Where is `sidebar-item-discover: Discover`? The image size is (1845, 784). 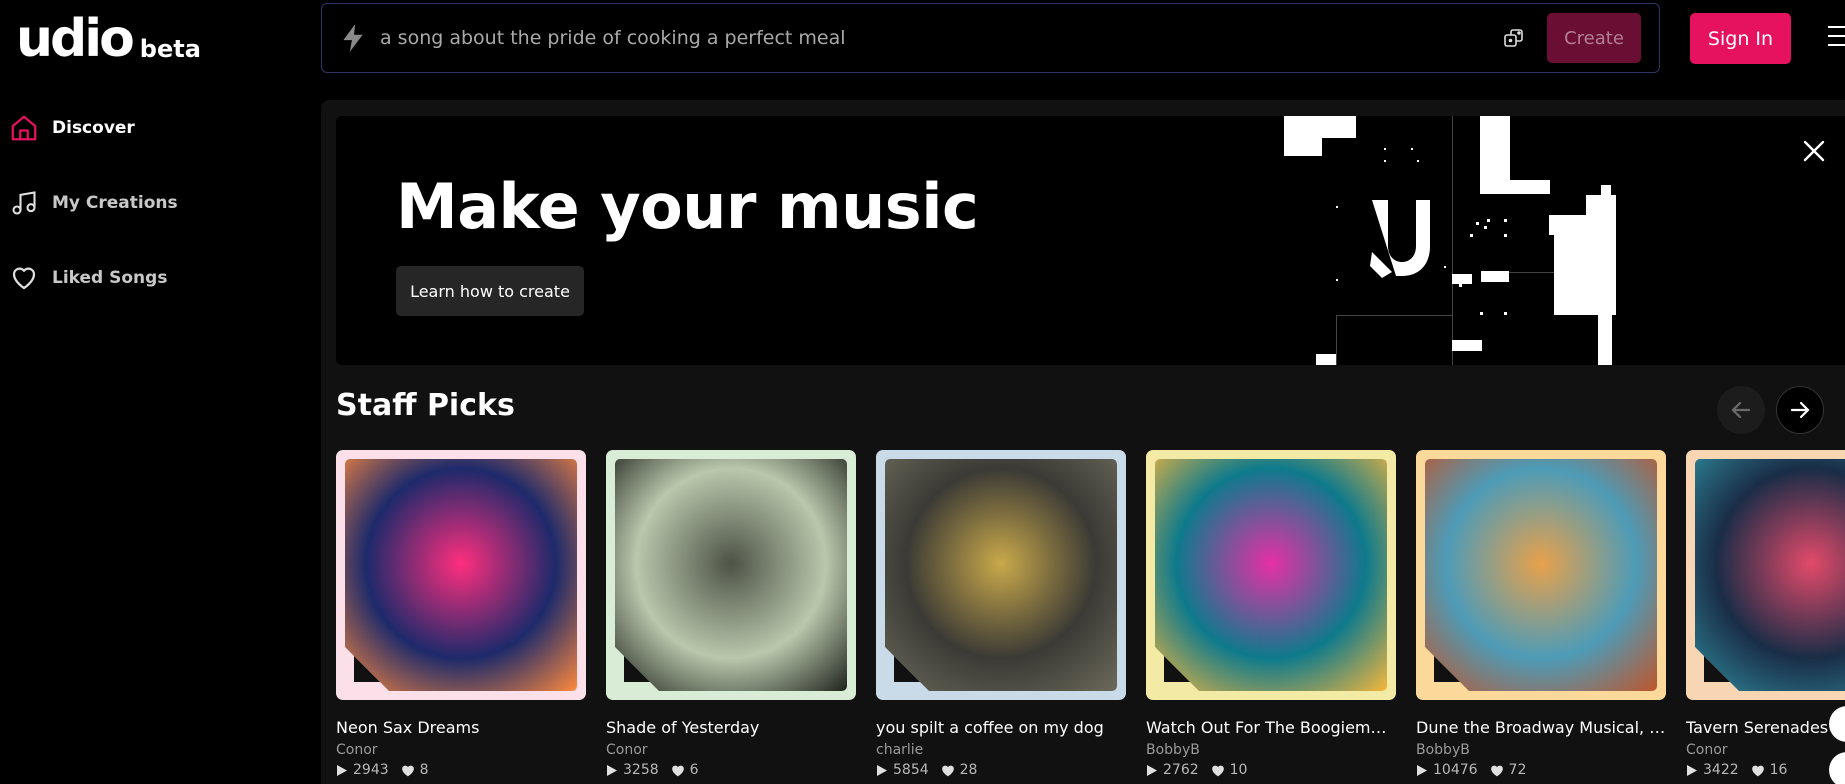
sidebar-item-discover: Discover is located at coordinates (158, 128).